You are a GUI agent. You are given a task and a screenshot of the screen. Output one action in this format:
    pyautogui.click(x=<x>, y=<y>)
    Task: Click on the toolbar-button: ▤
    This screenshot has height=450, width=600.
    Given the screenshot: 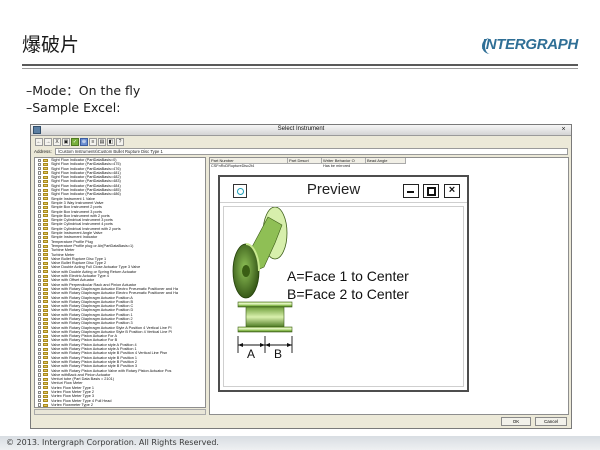 What is the action you would take?
    pyautogui.click(x=102, y=142)
    